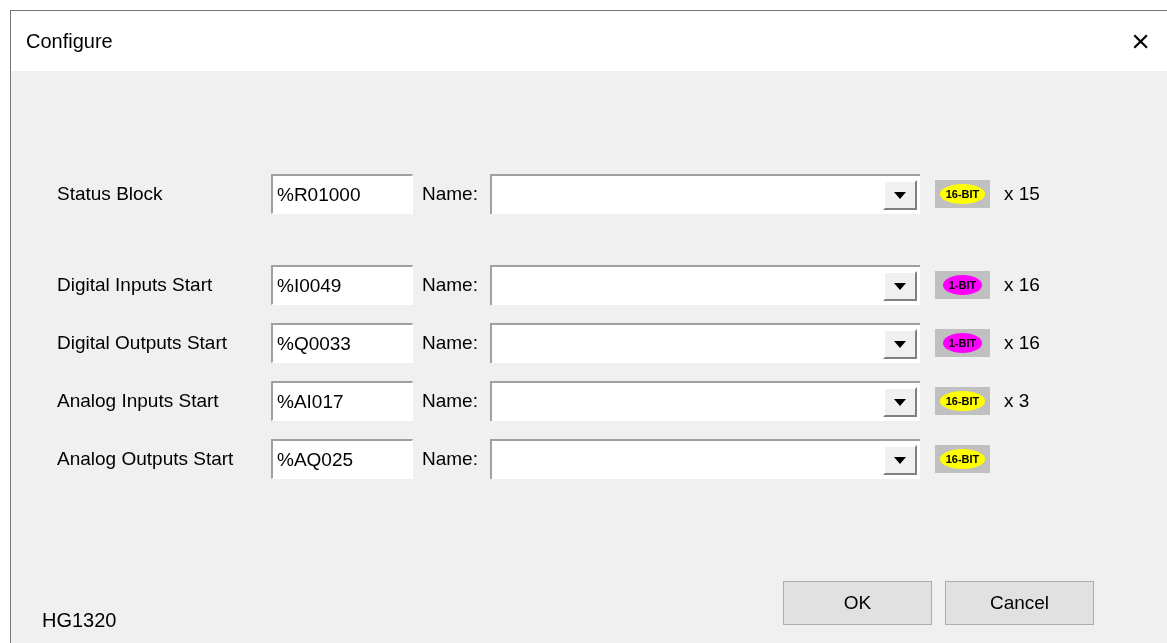 Image resolution: width=1167 pixels, height=643 pixels. What do you see at coordinates (342, 194) in the screenshot?
I see `address-field: %R01000` at bounding box center [342, 194].